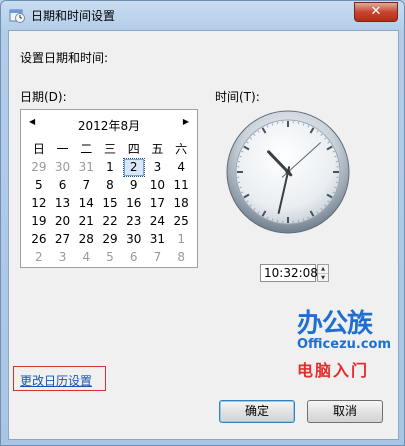 The height and width of the screenshot is (446, 405). I want to click on date-label: 日期(D):, so click(43, 97).